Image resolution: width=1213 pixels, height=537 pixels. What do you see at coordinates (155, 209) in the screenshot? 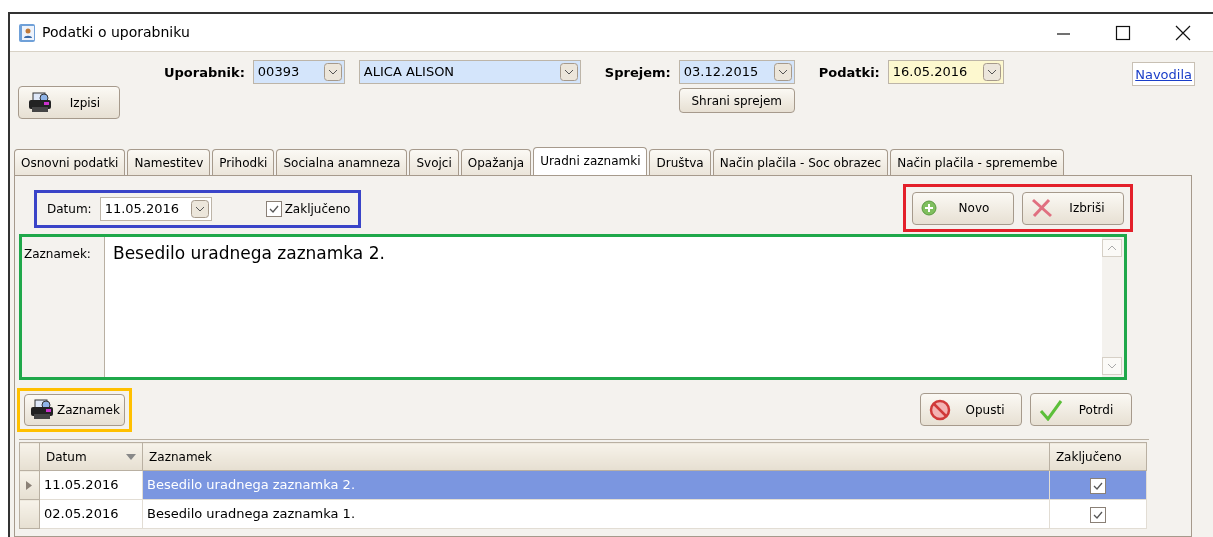
I see `date-field: 11.05.2016` at bounding box center [155, 209].